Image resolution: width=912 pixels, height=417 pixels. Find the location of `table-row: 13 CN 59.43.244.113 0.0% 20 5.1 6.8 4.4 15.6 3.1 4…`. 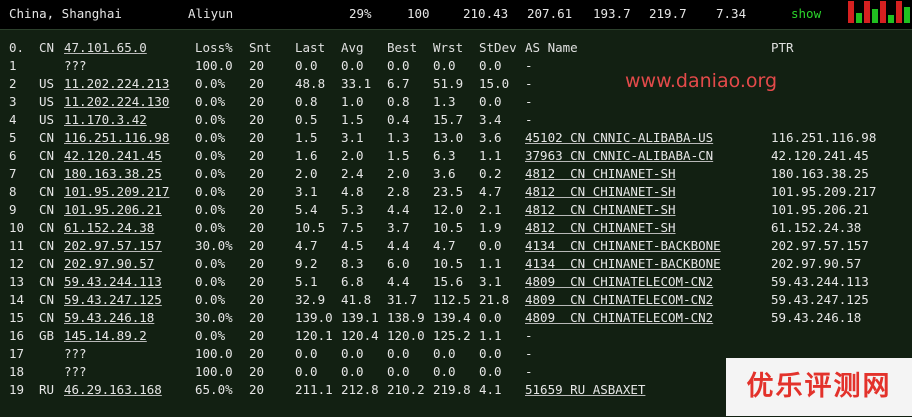

table-row: 13 CN 59.43.244.113 0.0% 20 5.1 6.8 4.4 15.6 3.1 4… is located at coordinates (456, 282).